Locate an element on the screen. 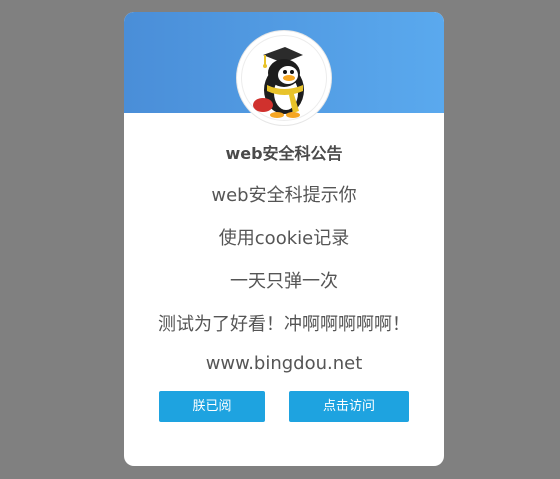  notice-line: 使用cookie记录 is located at coordinates (284, 238).